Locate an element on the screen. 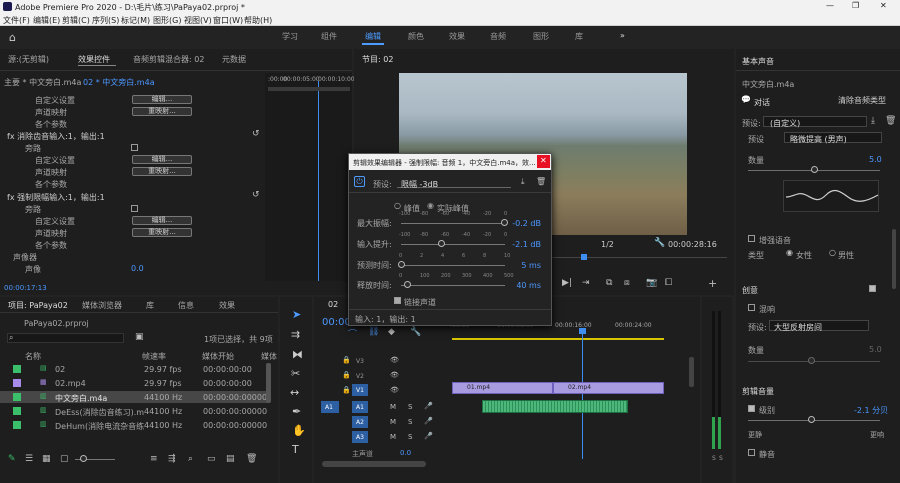 This screenshot has height=483, width=900. workspace-effects: 效果 is located at coordinates (457, 36).